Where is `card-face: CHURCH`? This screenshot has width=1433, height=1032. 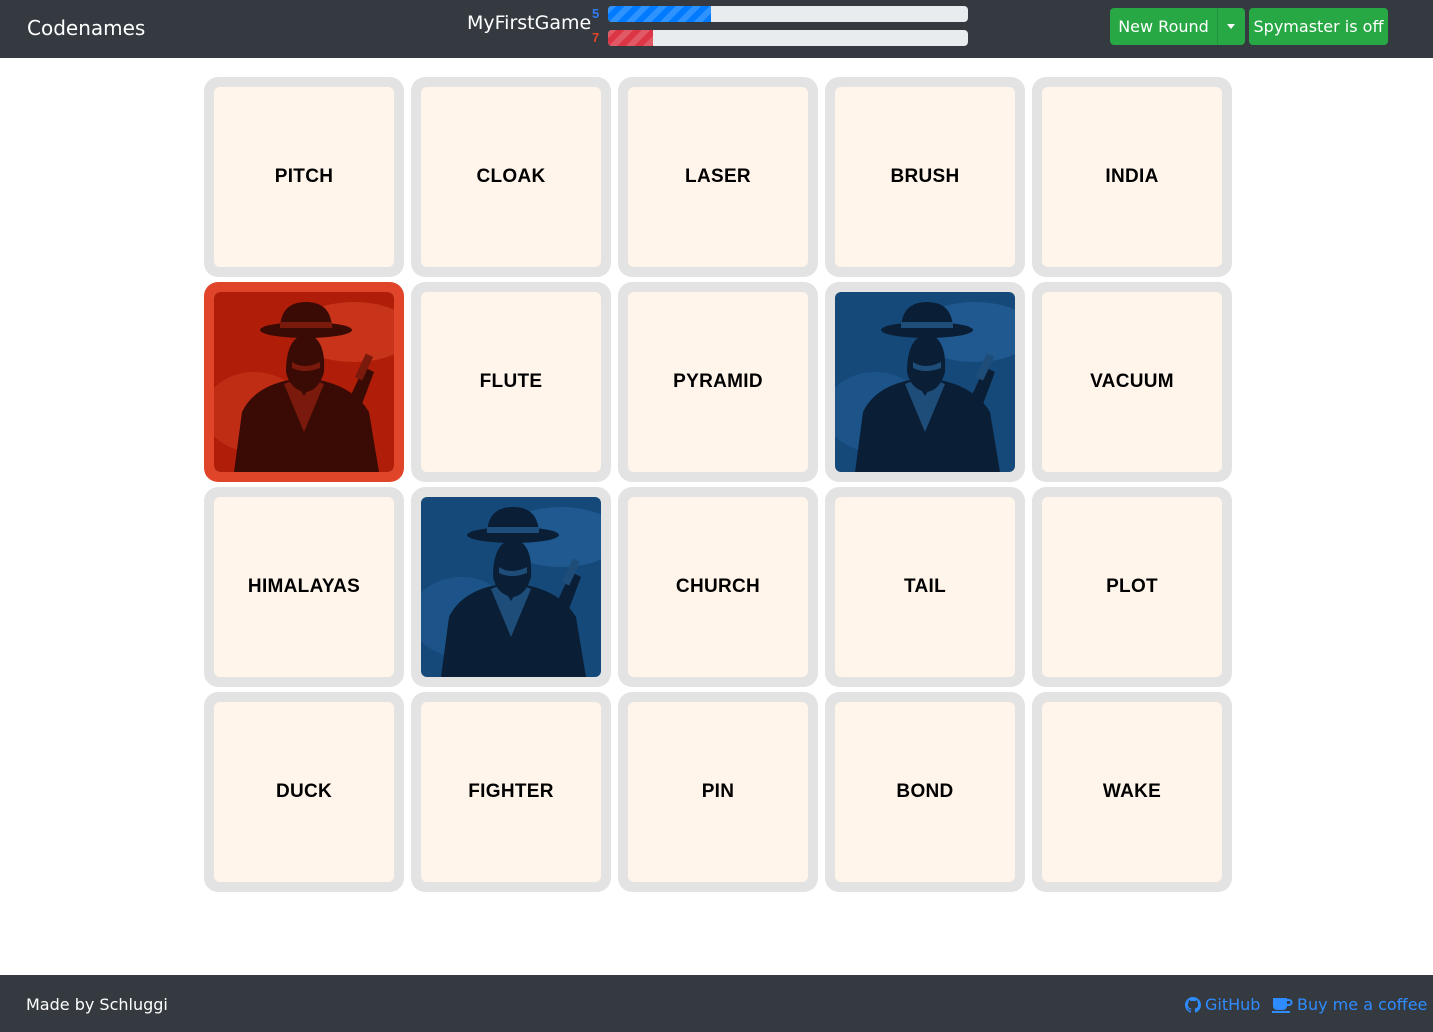
card-face: CHURCH is located at coordinates (718, 587).